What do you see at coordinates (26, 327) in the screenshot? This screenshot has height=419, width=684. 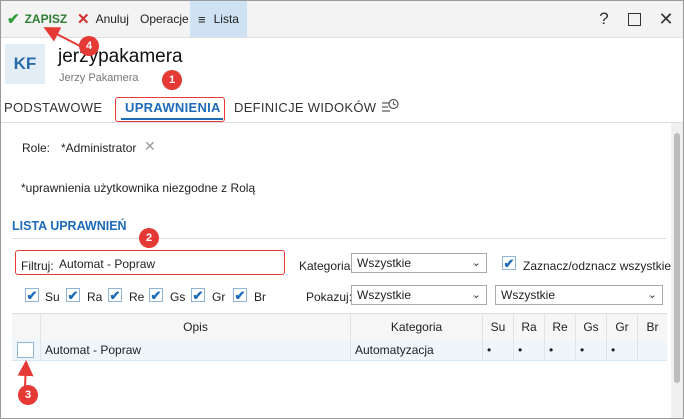 I see `header-select-cell` at bounding box center [26, 327].